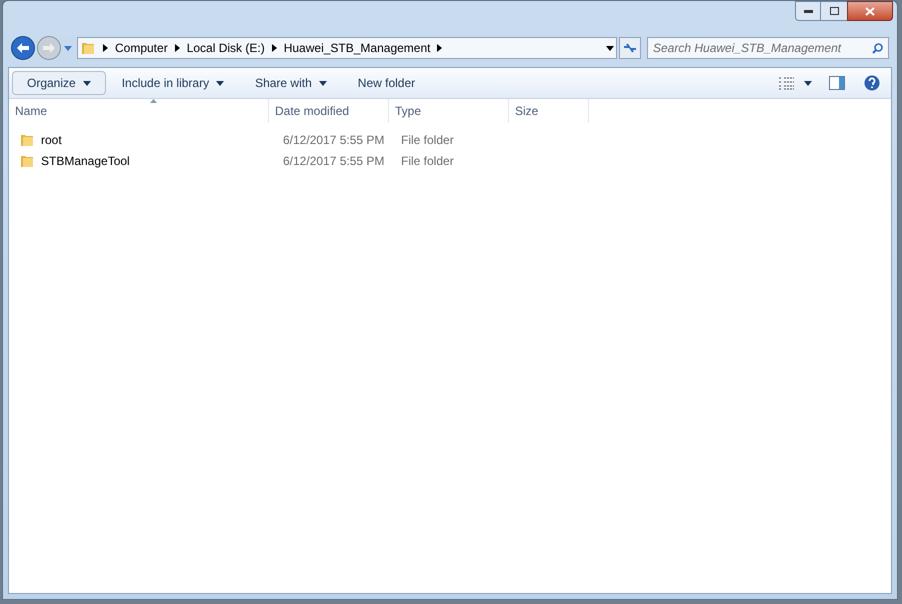  I want to click on folder-icon, so click(88, 48).